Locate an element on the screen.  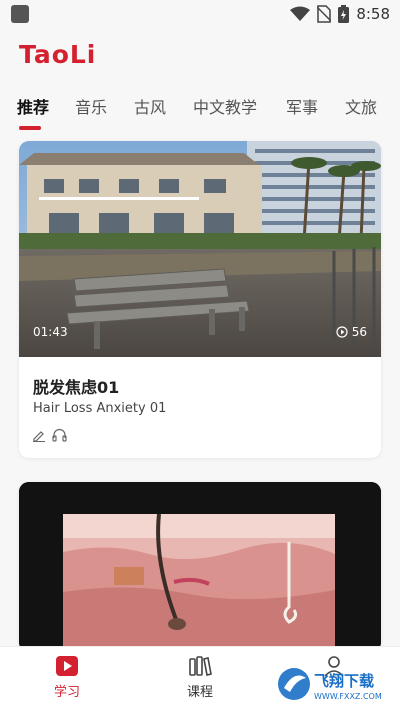
play-circle-icon is located at coordinates (342, 332).